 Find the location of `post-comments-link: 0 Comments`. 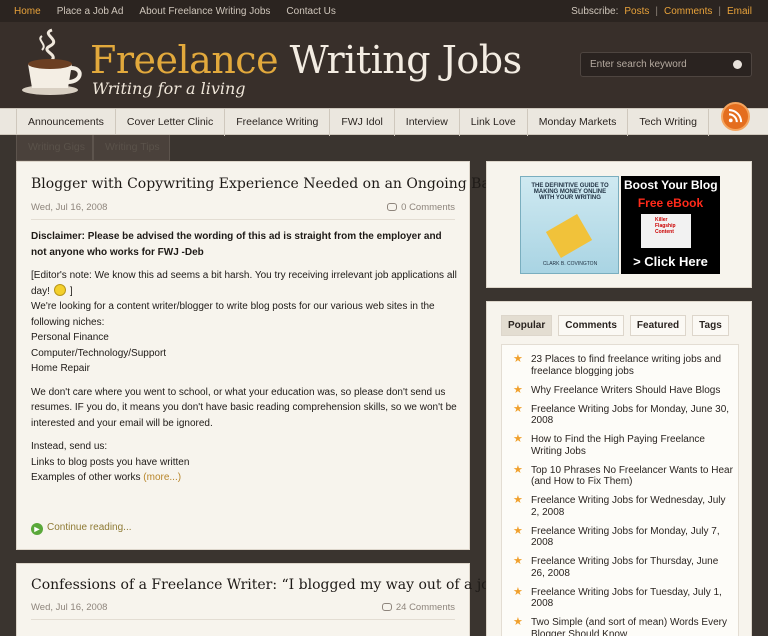

post-comments-link: 0 Comments is located at coordinates (421, 207).